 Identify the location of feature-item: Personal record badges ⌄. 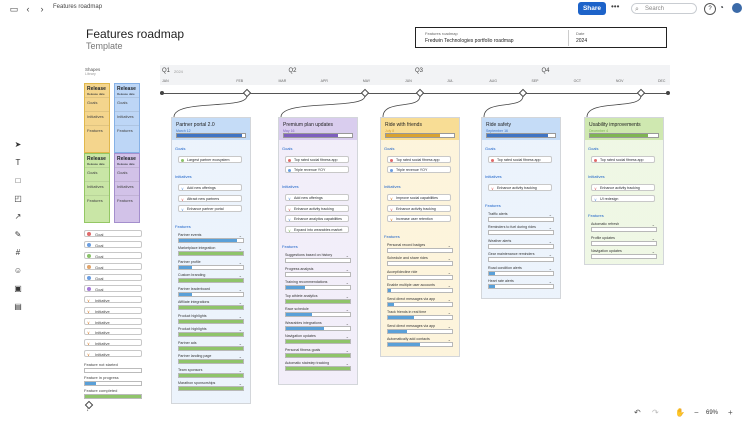
(420, 248).